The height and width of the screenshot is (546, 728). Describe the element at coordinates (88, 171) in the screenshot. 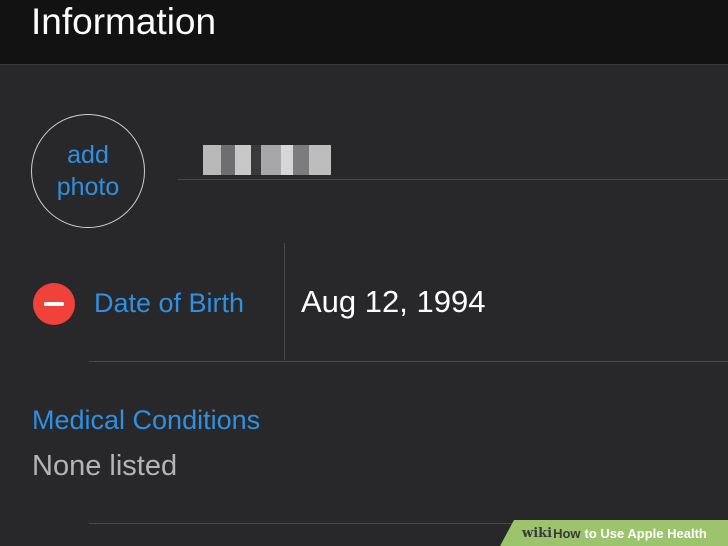

I see `add-photo-button: add photo` at that location.